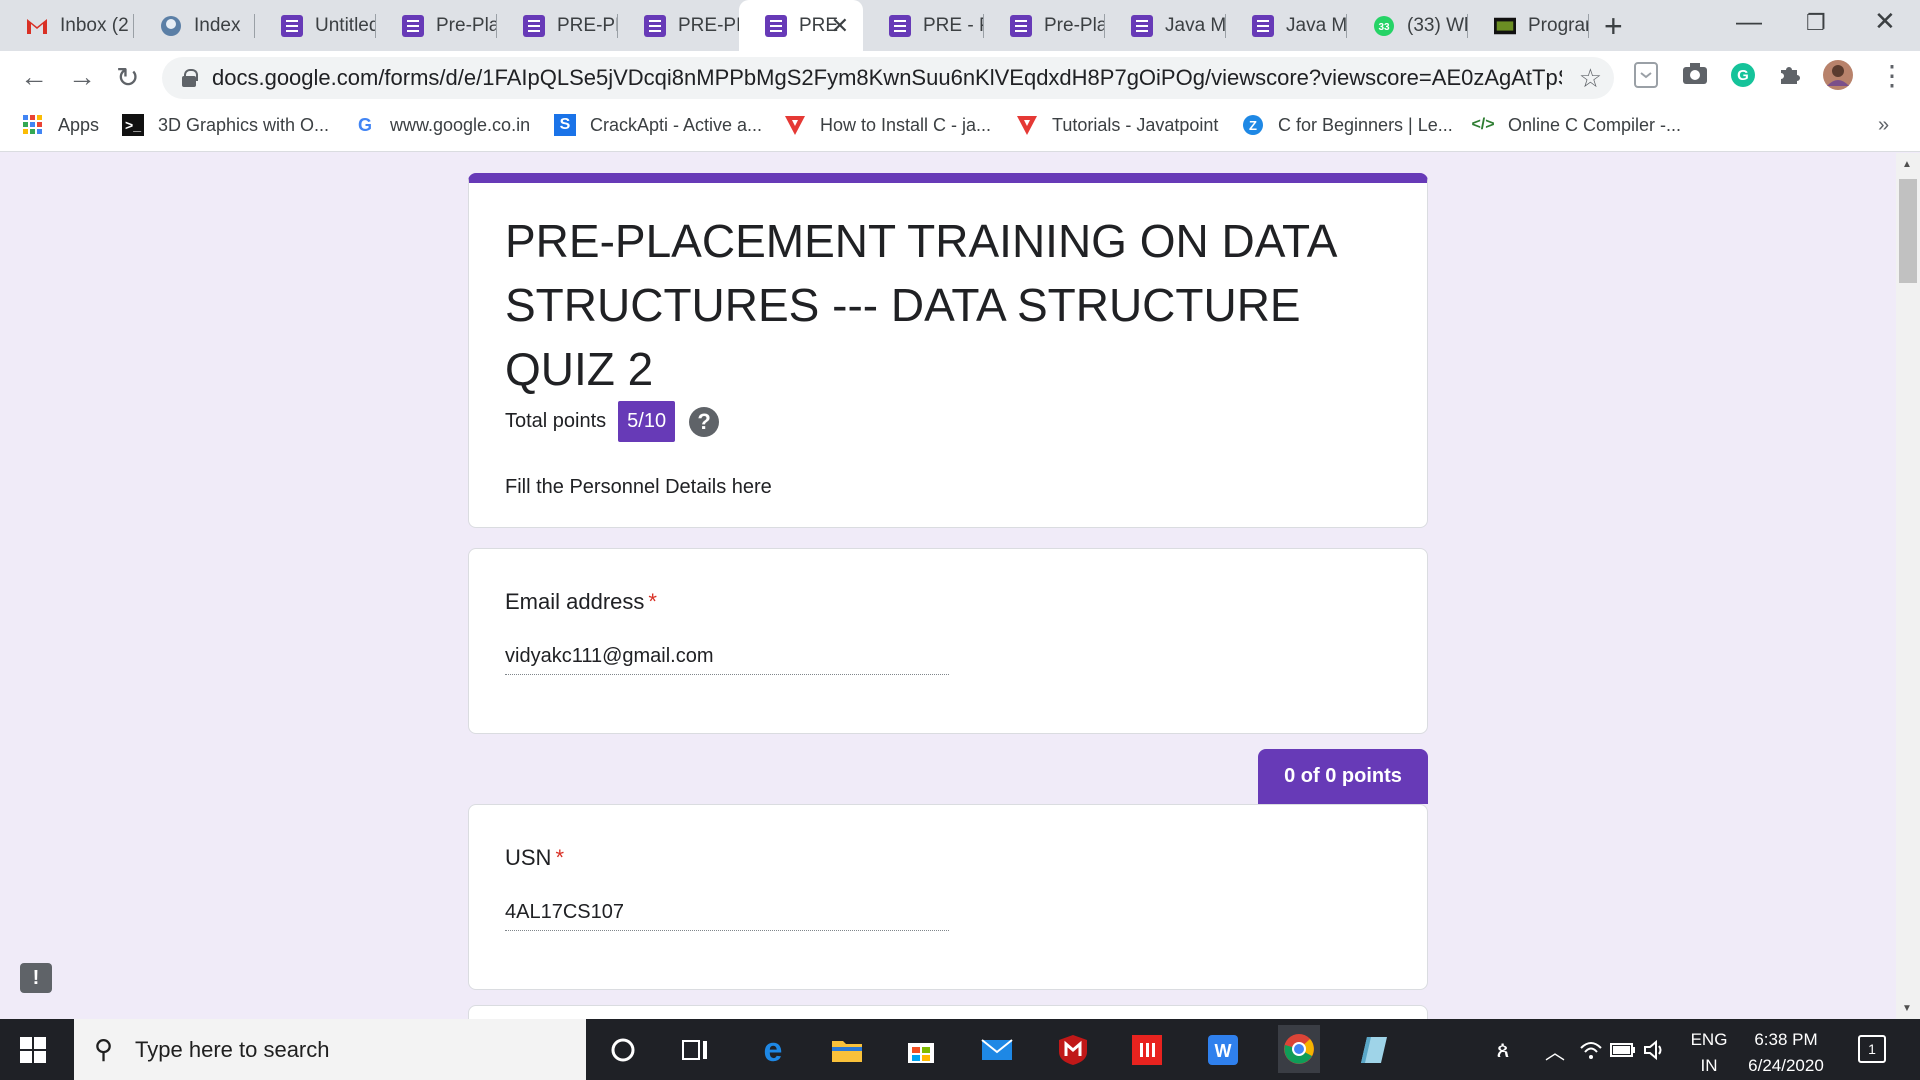 The height and width of the screenshot is (1080, 1920). Describe the element at coordinates (1373, 1050) in the screenshot. I see `notepad-app-icon` at that location.